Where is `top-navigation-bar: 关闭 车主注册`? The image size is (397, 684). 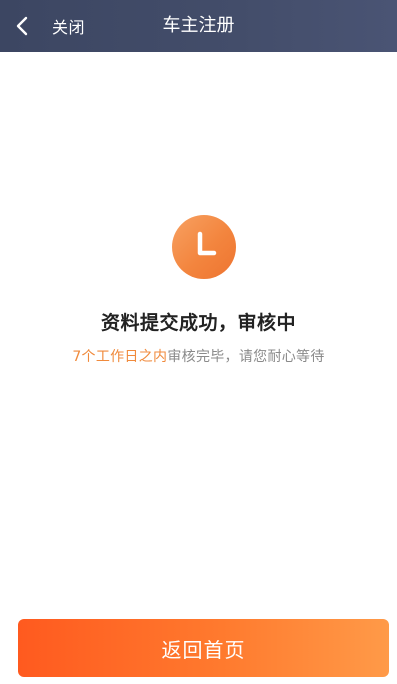 top-navigation-bar: 关闭 车主注册 is located at coordinates (198, 26).